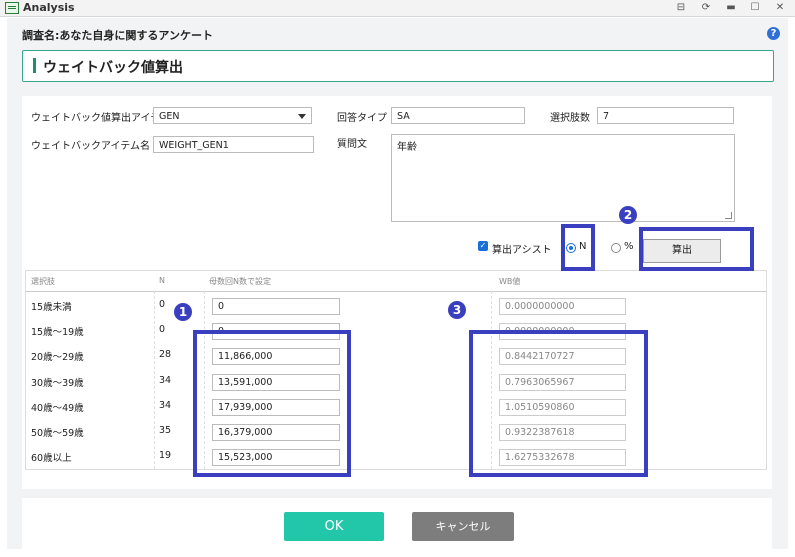 This screenshot has height=557, width=795. I want to click on window-titlebar: Analysis ⊟ ⟳ ▬ ☐ ✕, so click(397, 8).